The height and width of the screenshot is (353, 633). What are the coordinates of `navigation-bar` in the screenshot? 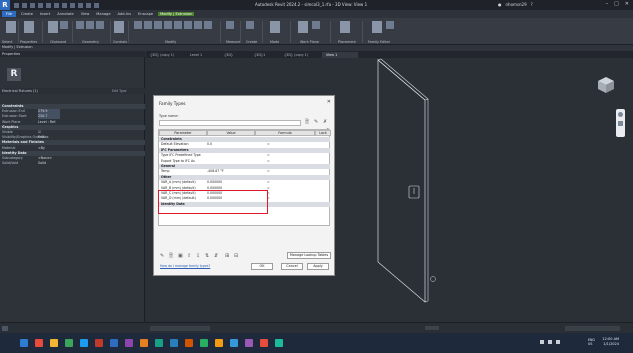 It's located at (620, 123).